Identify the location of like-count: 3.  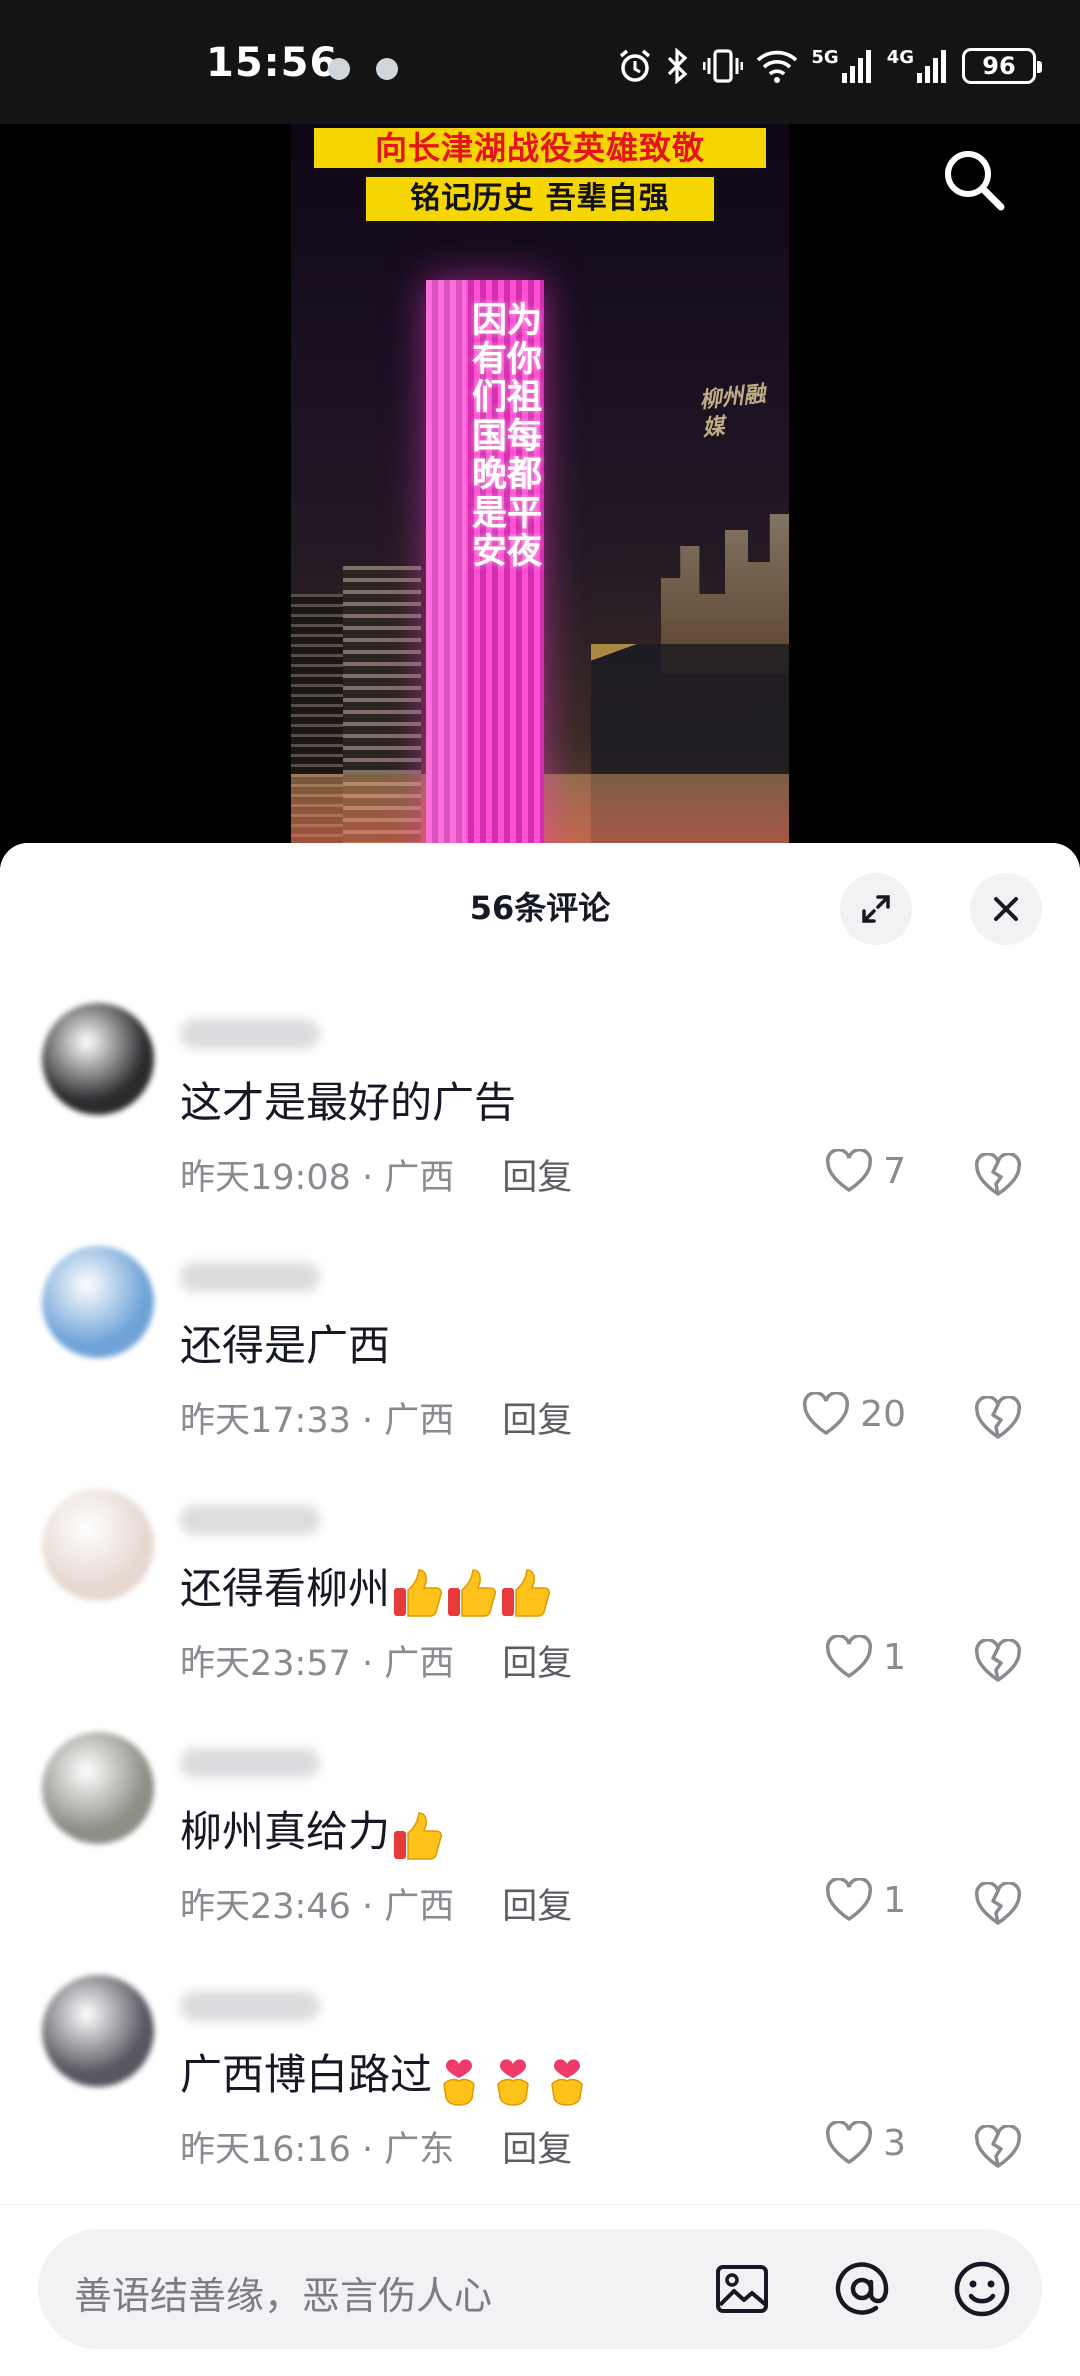
(894, 2143).